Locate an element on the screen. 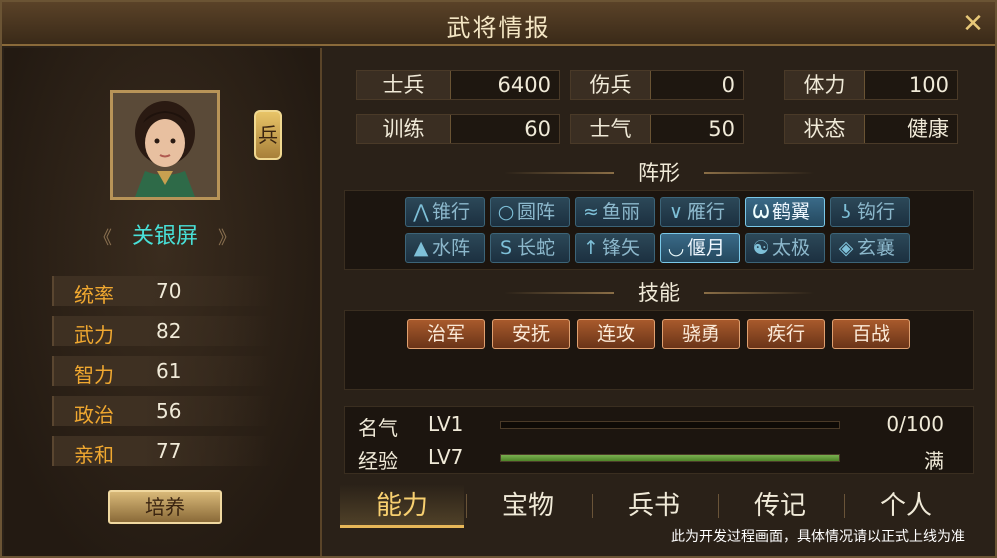 The height and width of the screenshot is (558, 997). formation-button: ≈ 鱼丽 is located at coordinates (615, 212).